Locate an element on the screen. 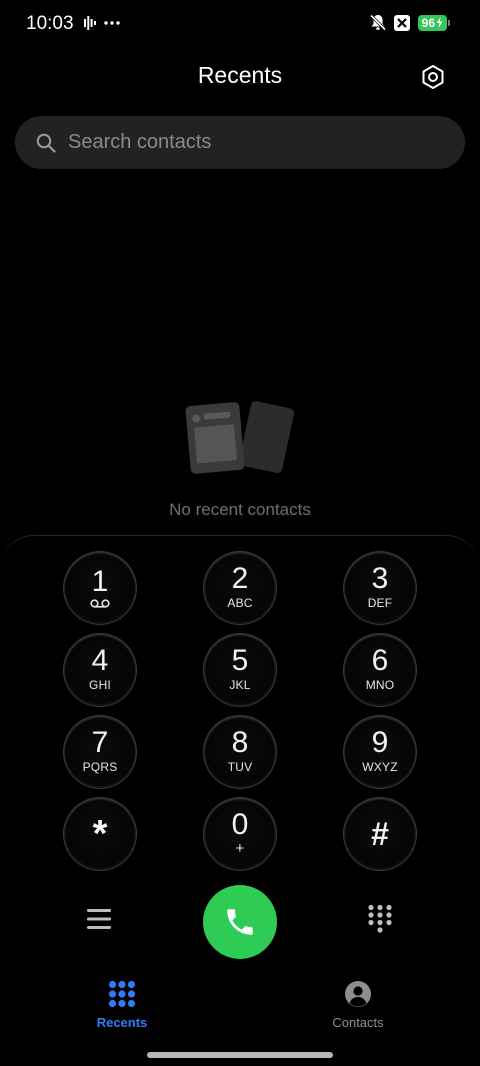  phone-icon is located at coordinates (240, 922).